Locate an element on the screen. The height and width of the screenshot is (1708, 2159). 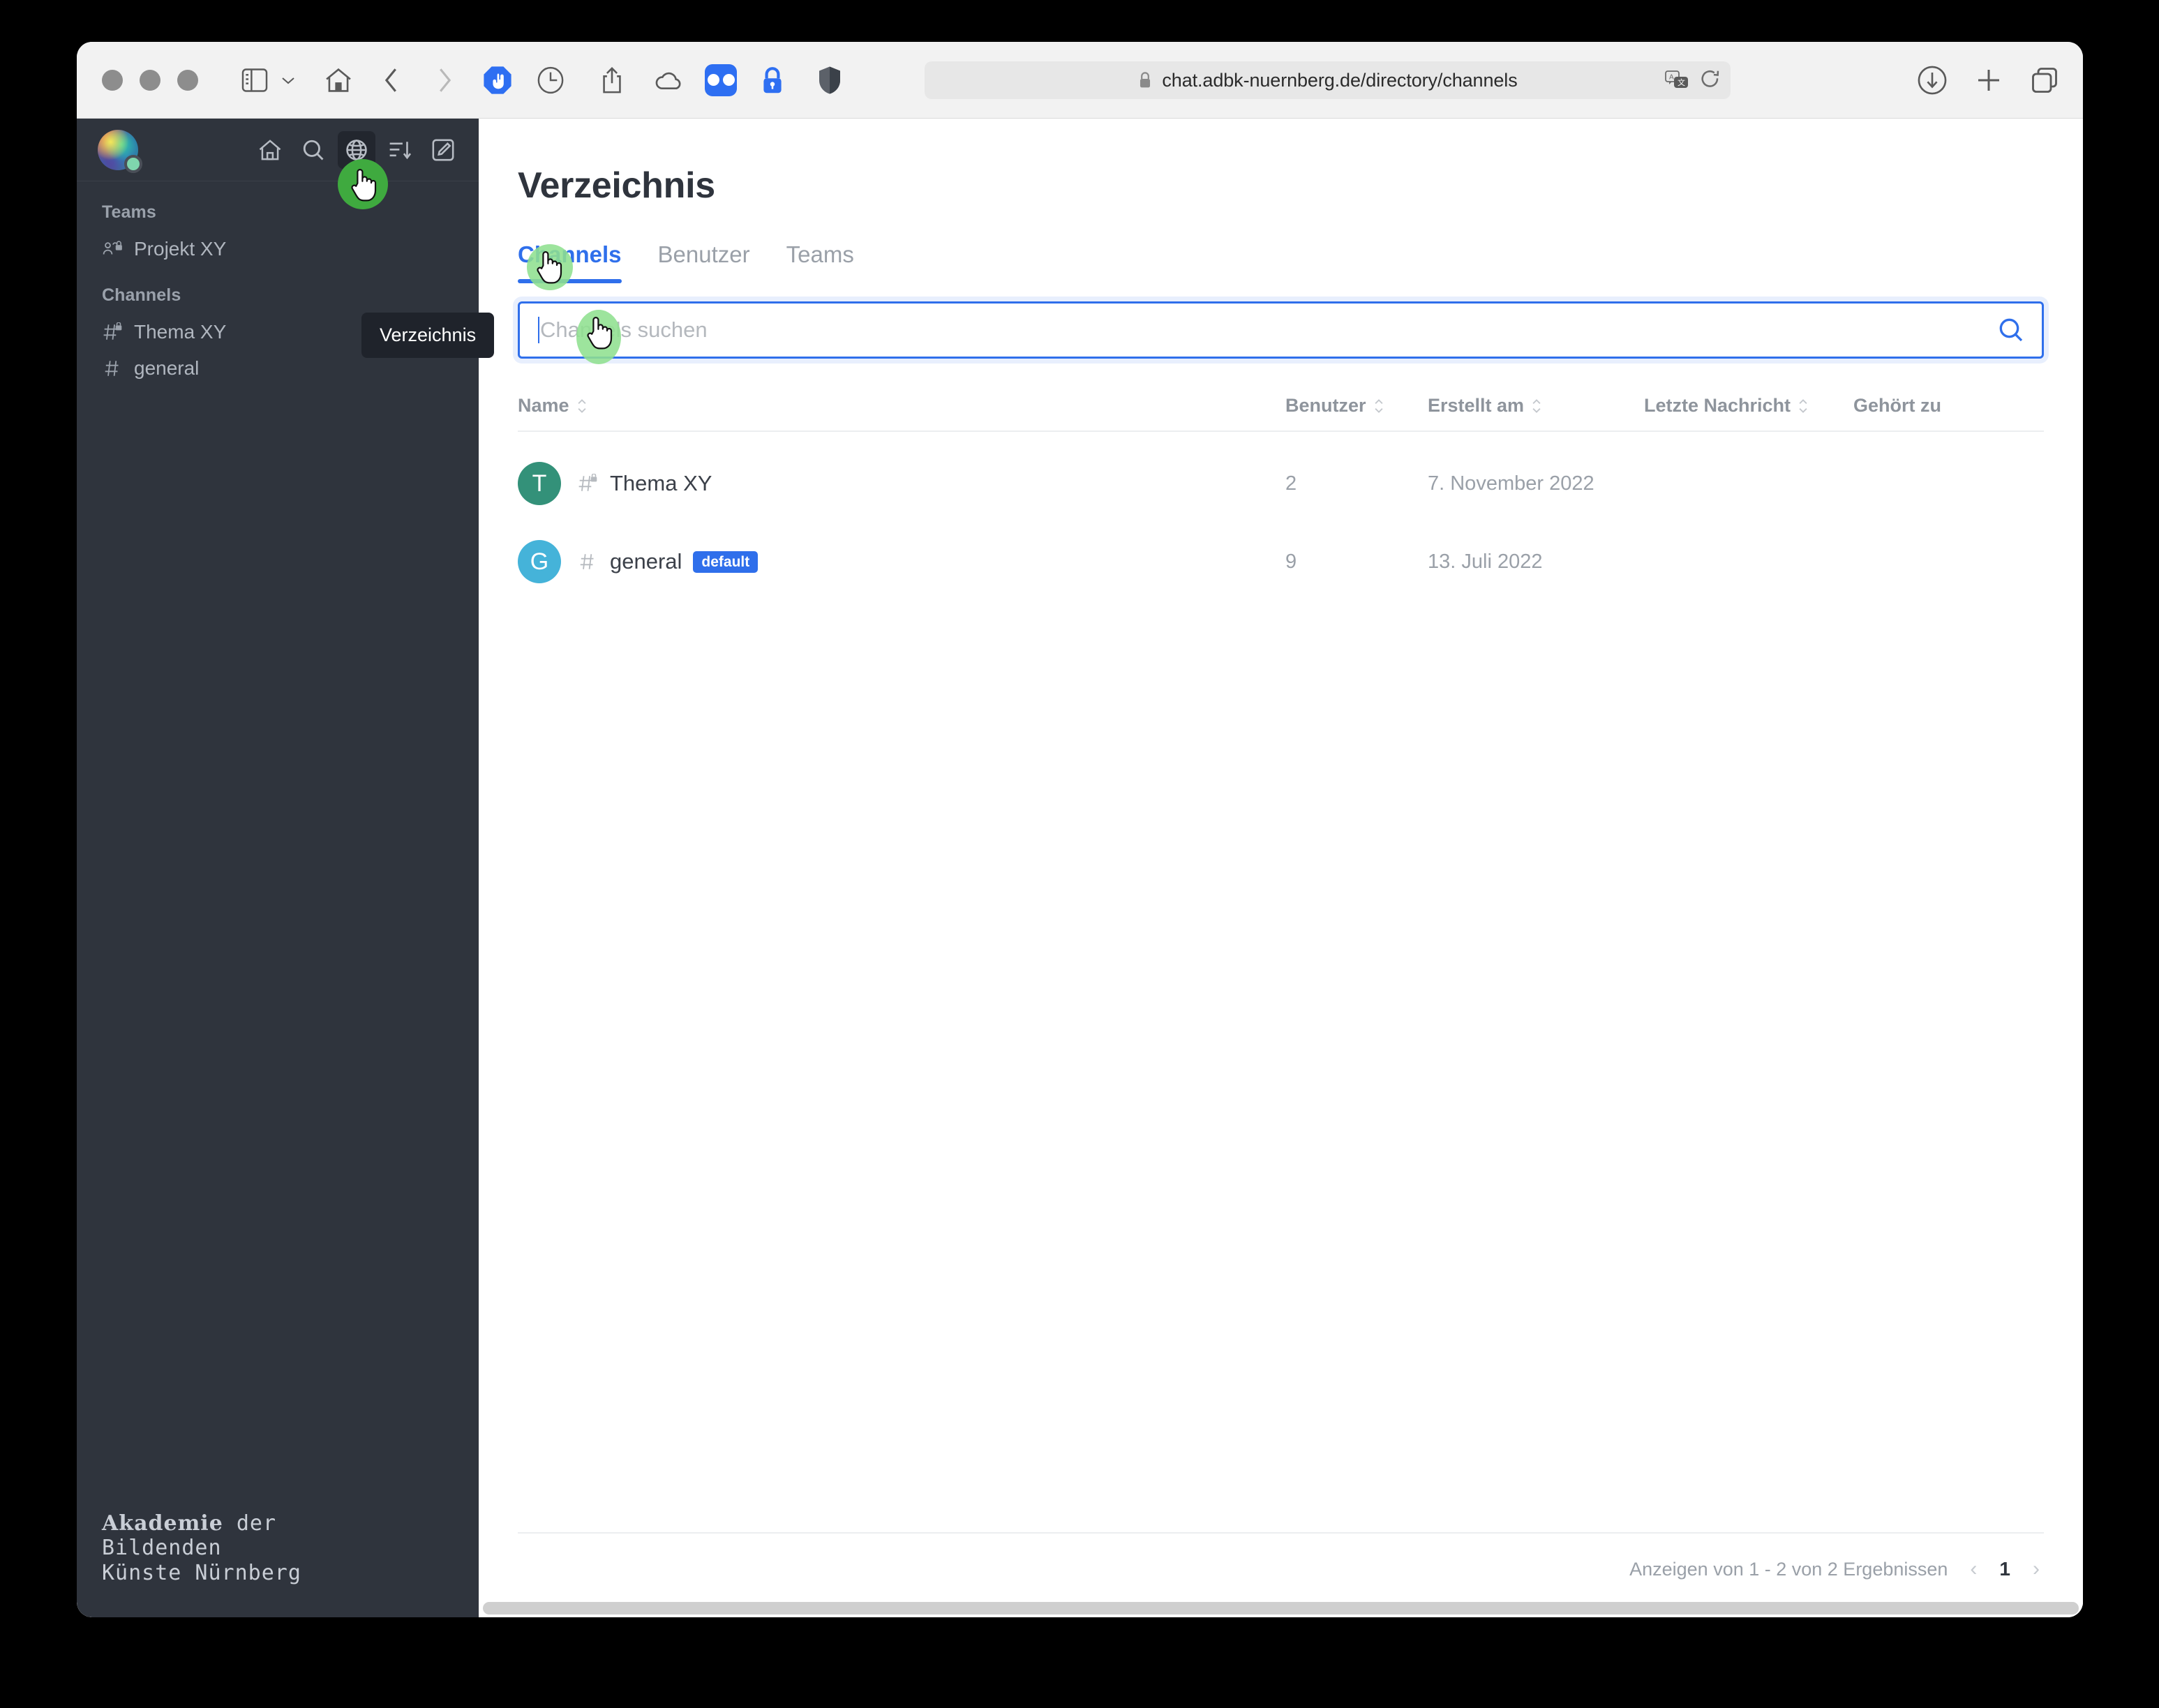
cell-created: 7. November 2022 is located at coordinates (1511, 483).